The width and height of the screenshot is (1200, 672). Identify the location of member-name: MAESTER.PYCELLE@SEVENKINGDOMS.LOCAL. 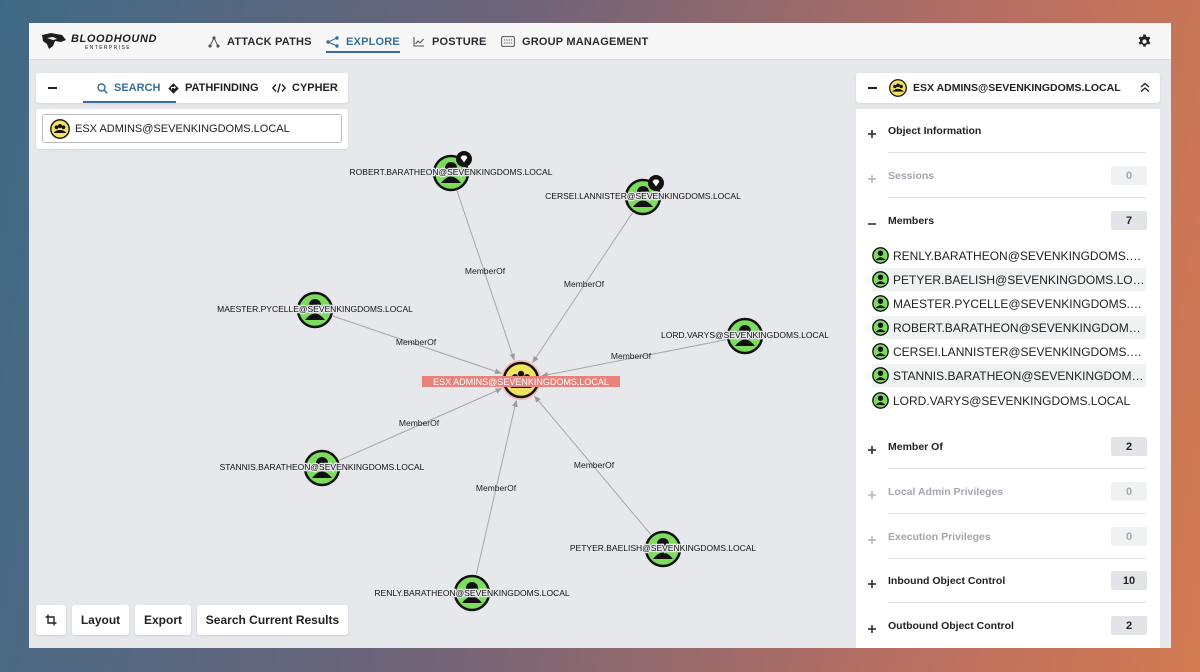
(1019, 303).